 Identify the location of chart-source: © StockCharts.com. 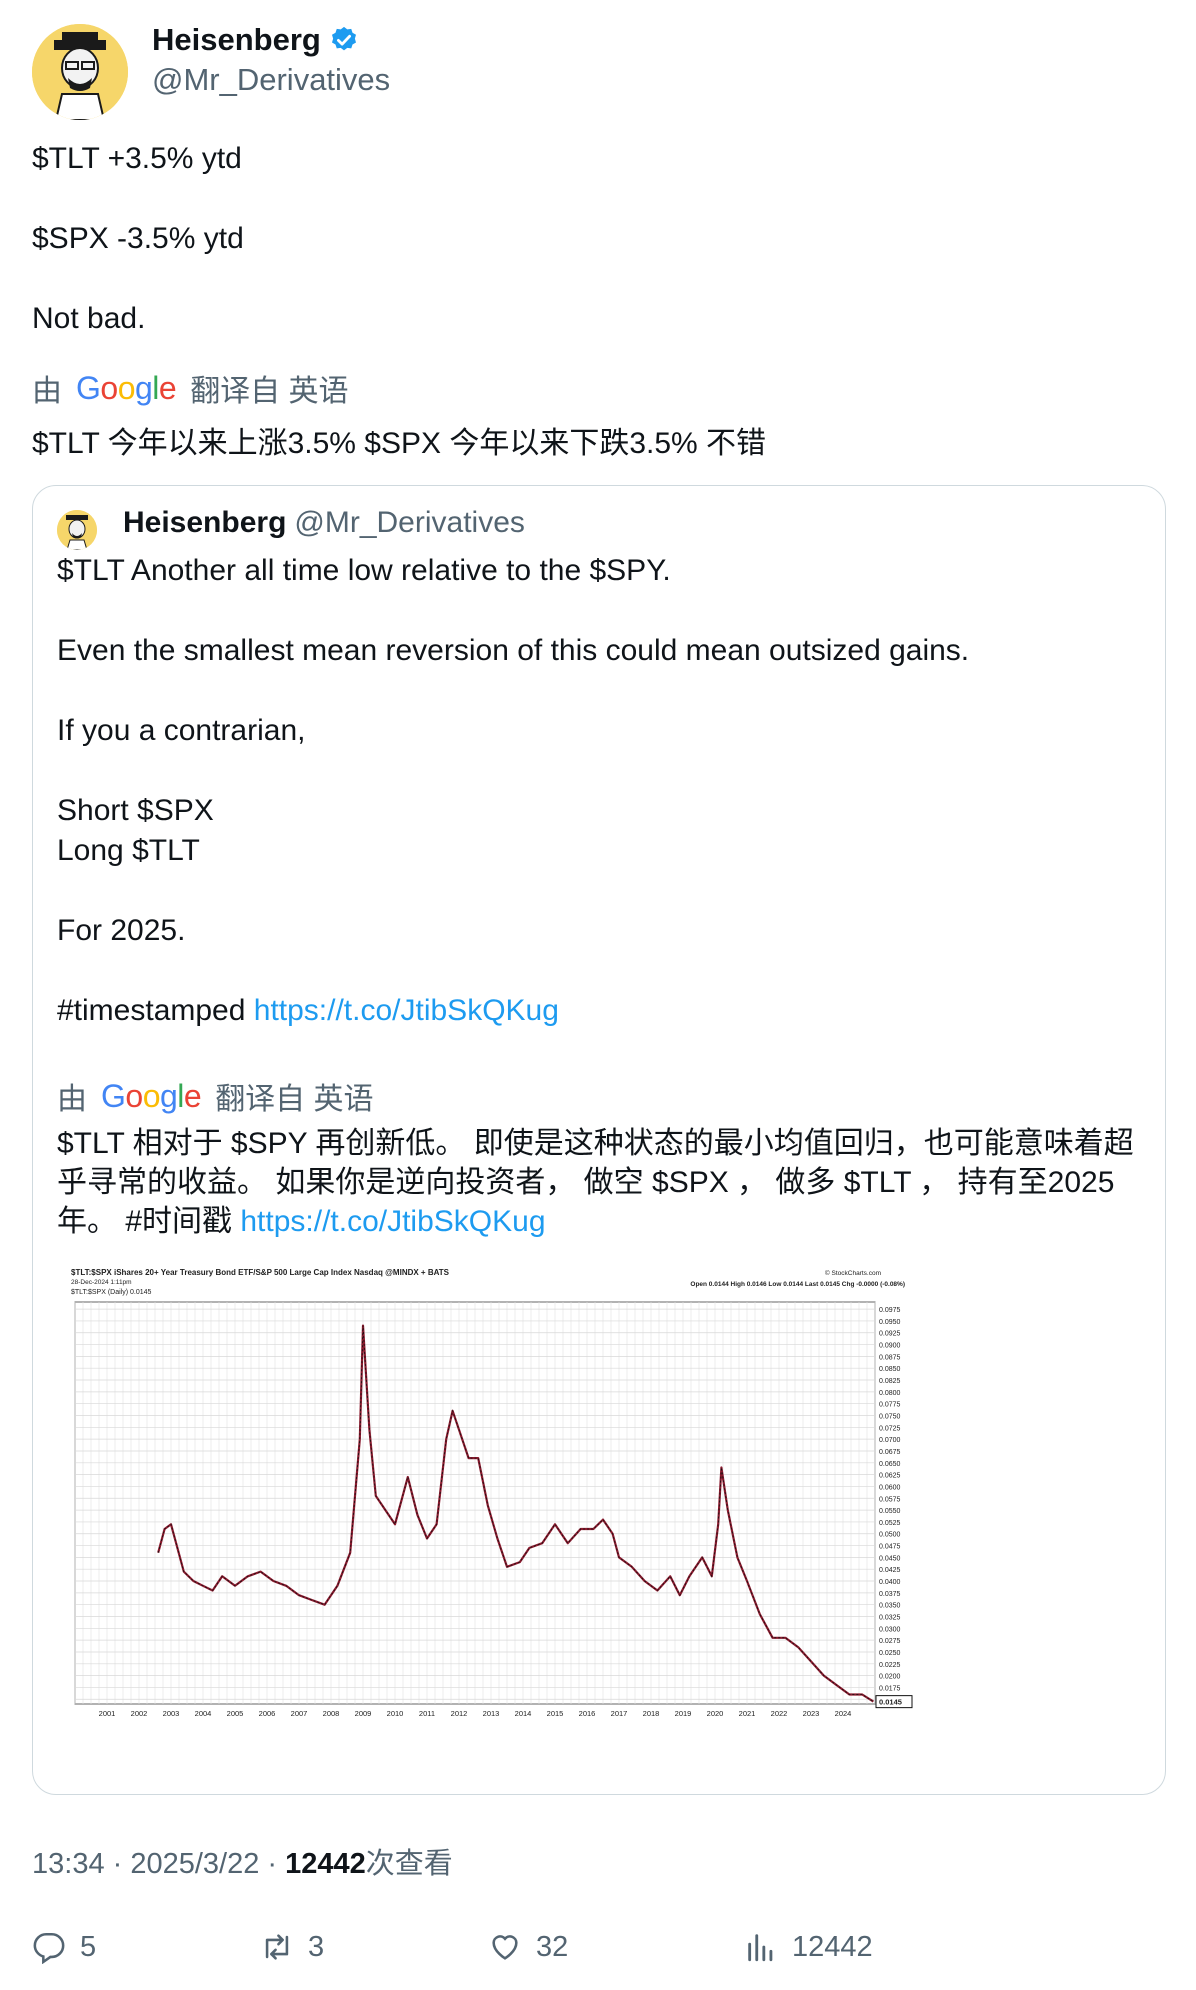
(853, 1273).